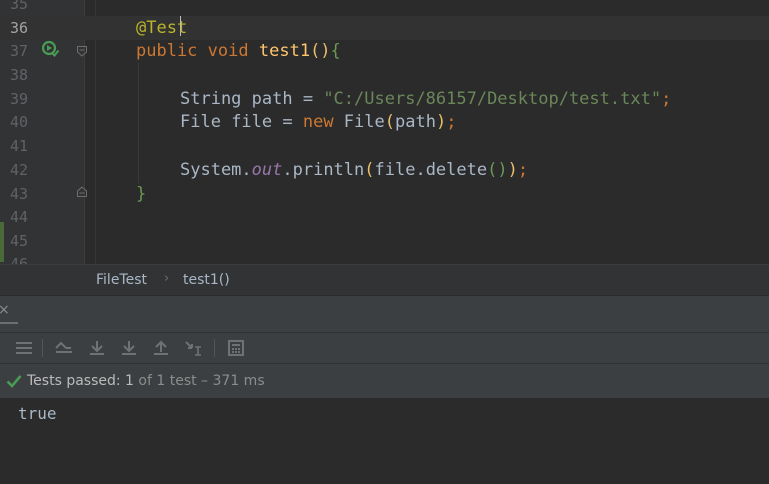  Describe the element at coordinates (19, 241) in the screenshot. I see `line-number: 45` at that location.